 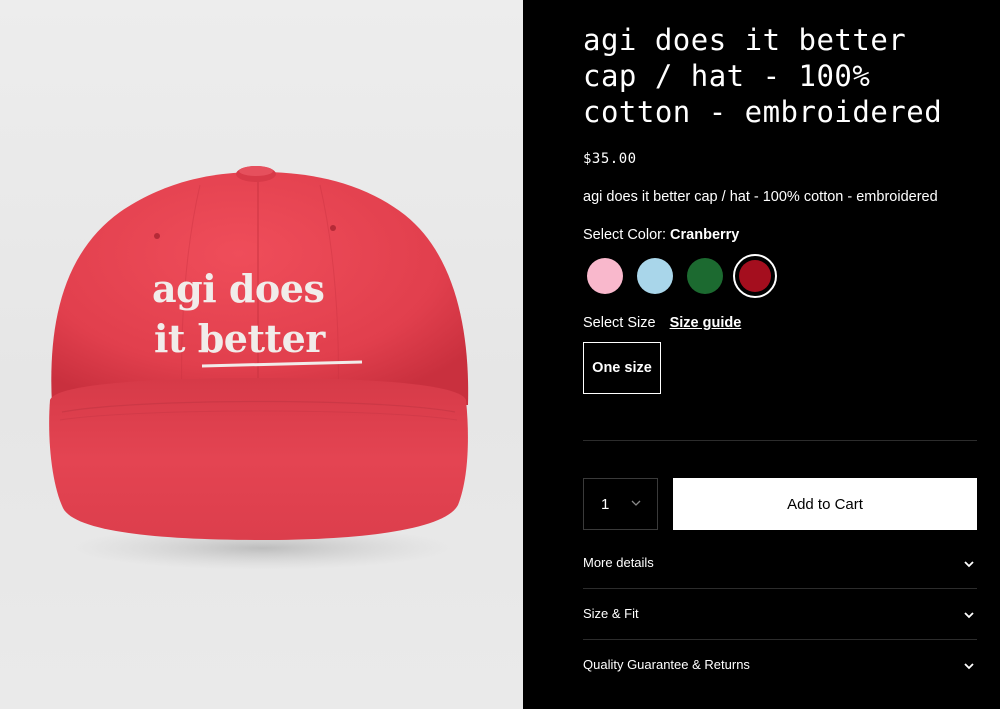 What do you see at coordinates (825, 504) in the screenshot?
I see `add-to-cart-button: Add to Cart` at bounding box center [825, 504].